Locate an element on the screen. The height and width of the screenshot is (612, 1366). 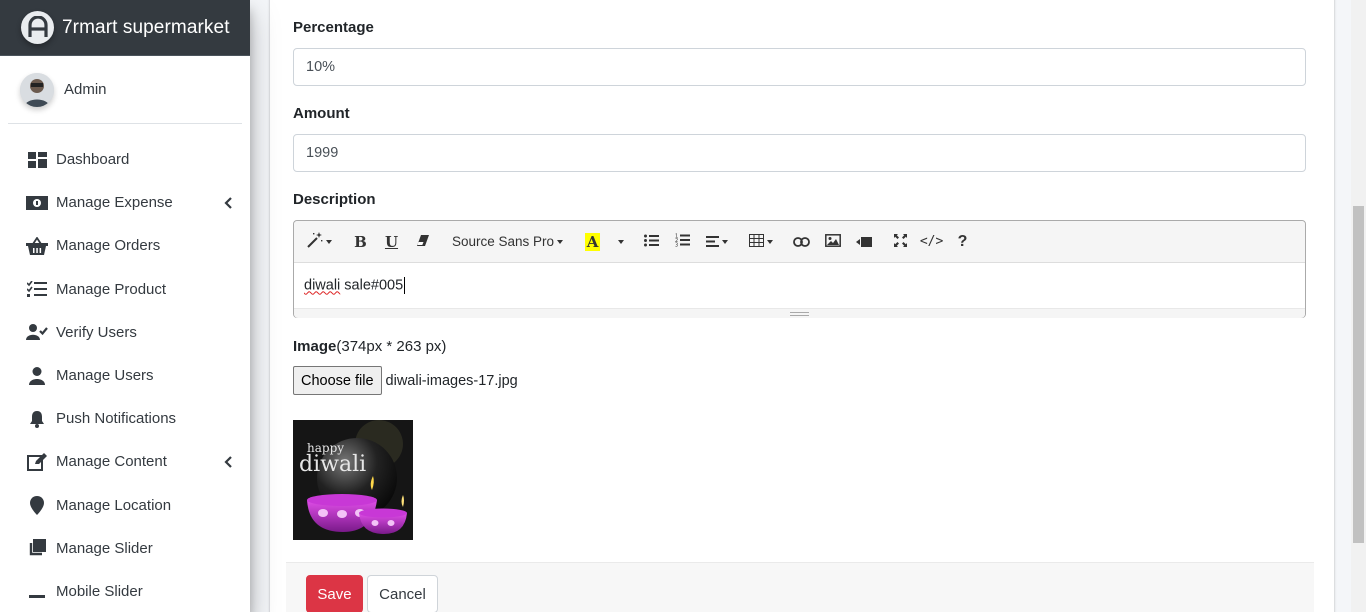
color-group: A is located at coordinates (603, 242).